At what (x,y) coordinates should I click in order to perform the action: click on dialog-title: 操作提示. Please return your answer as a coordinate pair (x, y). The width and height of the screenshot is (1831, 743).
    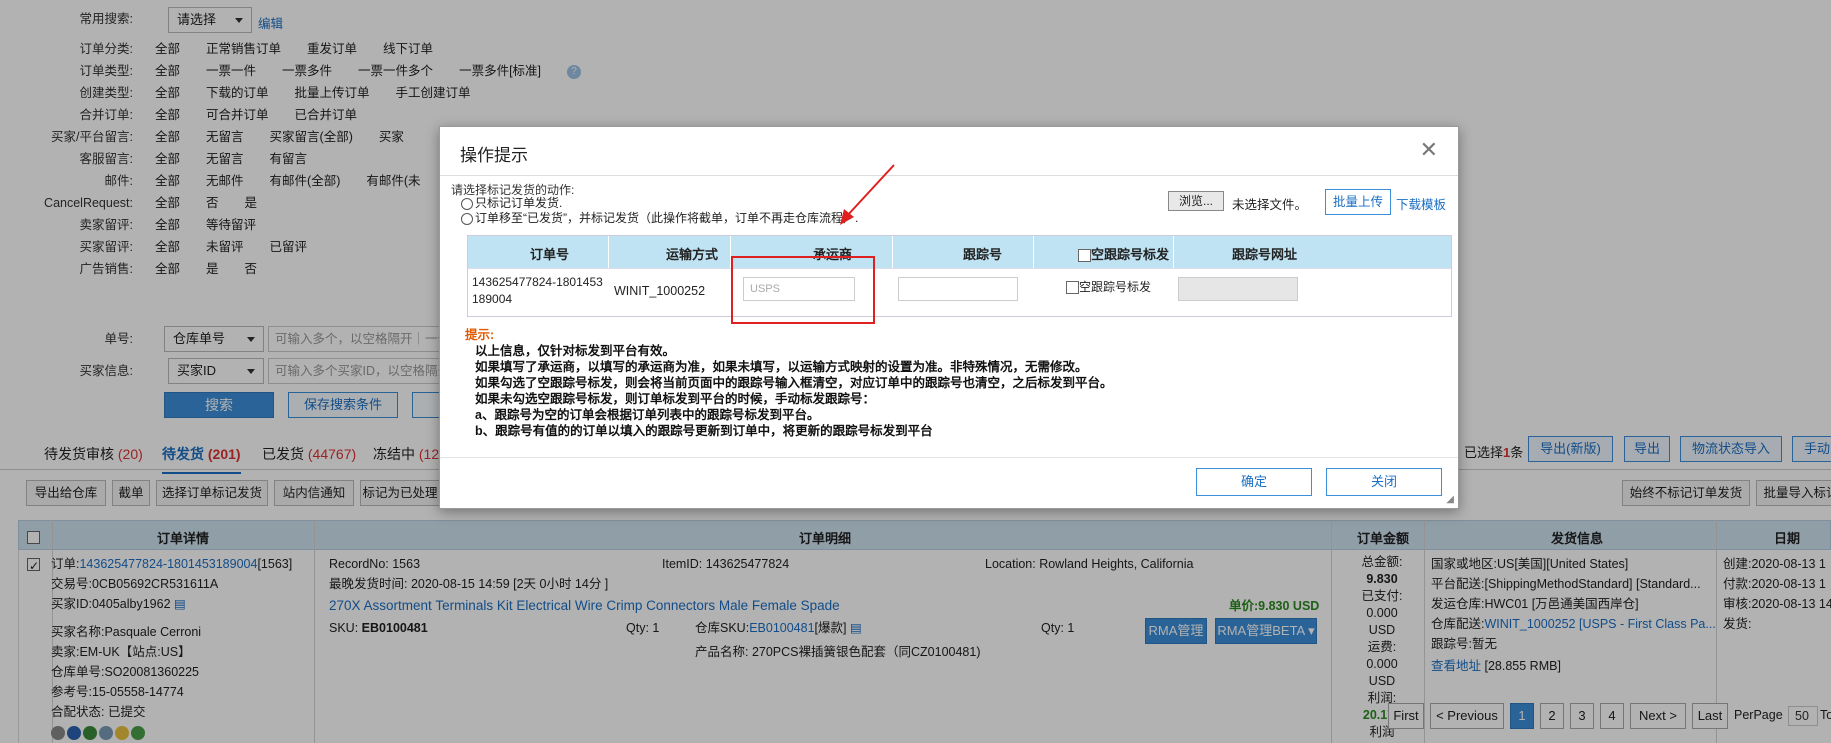
    Looking at the image, I should click on (494, 155).